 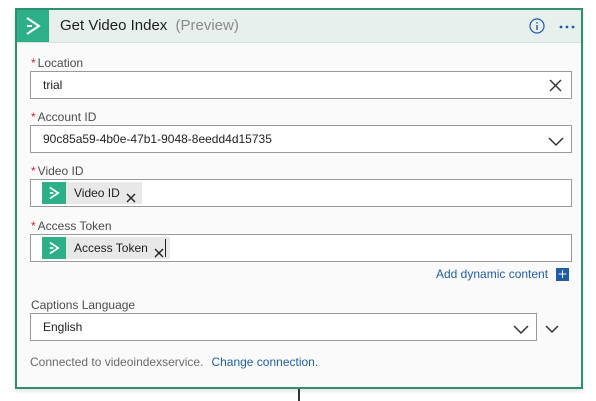 What do you see at coordinates (63, 327) in the screenshot?
I see `captions-language-value: English` at bounding box center [63, 327].